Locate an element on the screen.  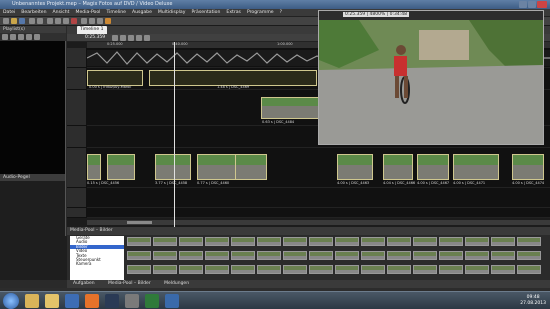
magix-icon is located at coordinates (132, 301).